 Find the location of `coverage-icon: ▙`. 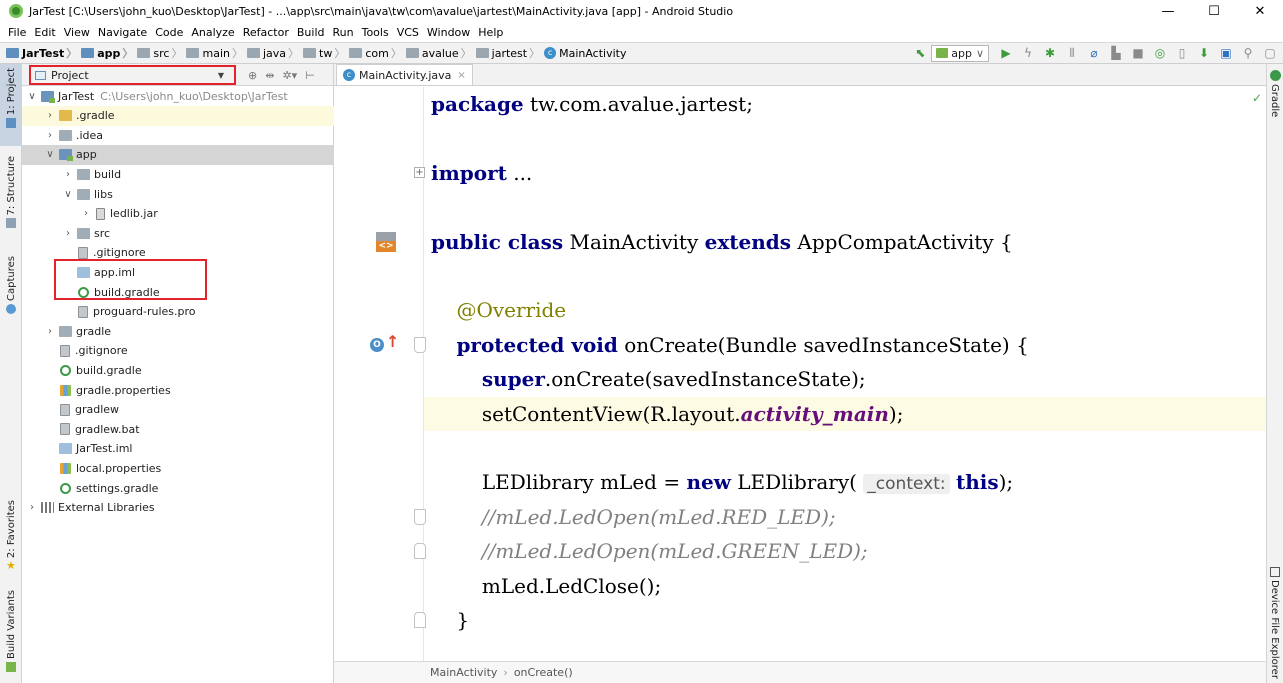

coverage-icon: ▙ is located at coordinates (1116, 53).